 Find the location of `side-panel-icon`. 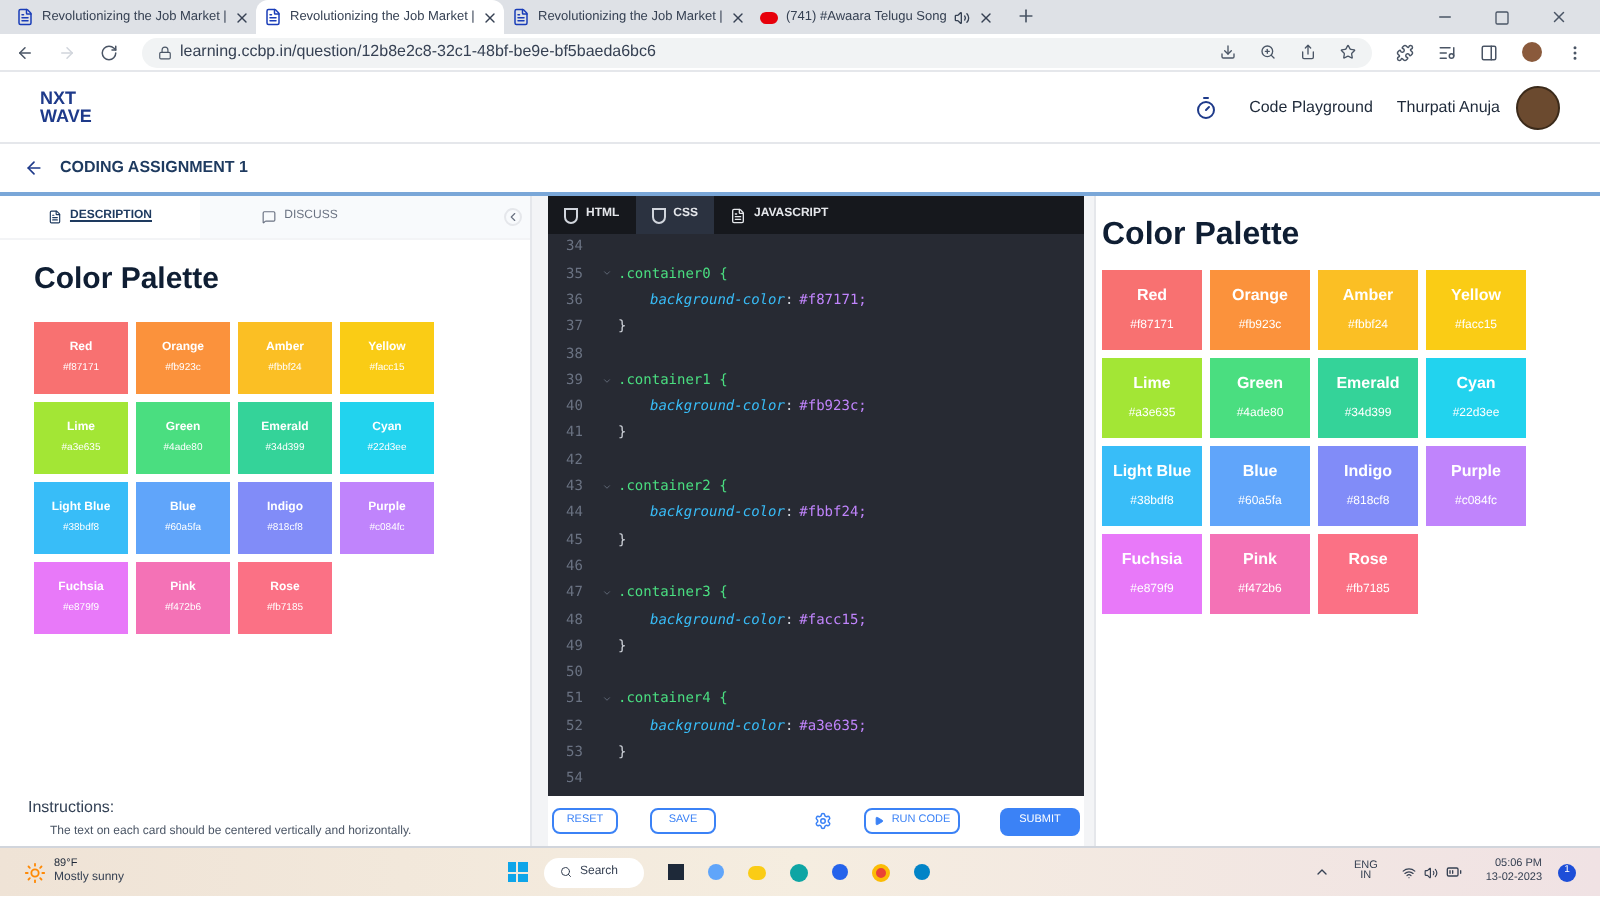

side-panel-icon is located at coordinates (1489, 52).